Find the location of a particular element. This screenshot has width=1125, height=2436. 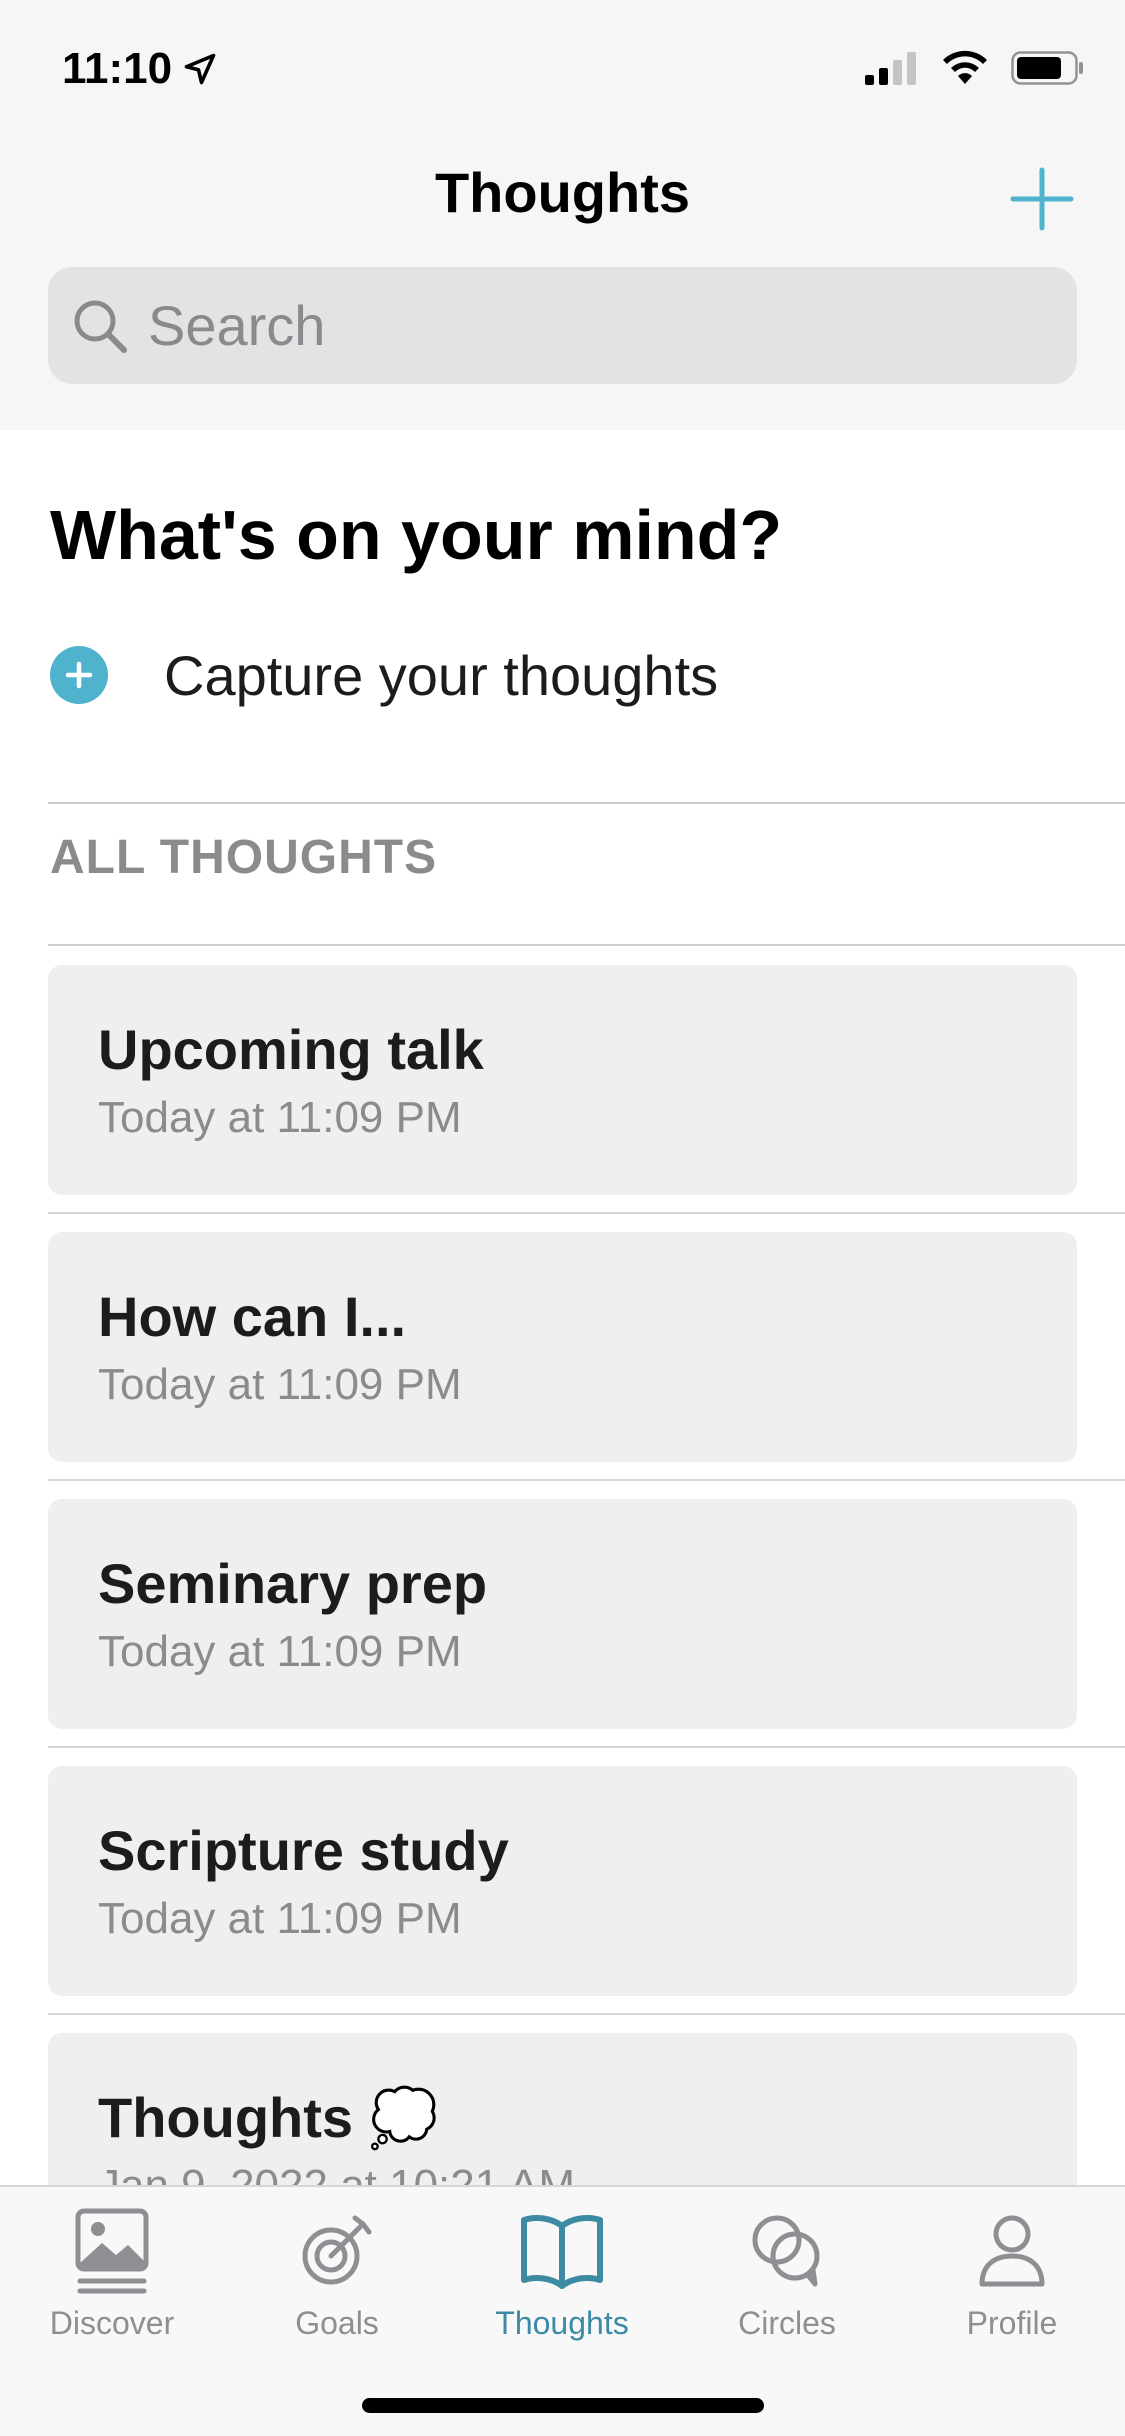

thought-card: How can I... Today at 11:09 PM is located at coordinates (562, 1347).